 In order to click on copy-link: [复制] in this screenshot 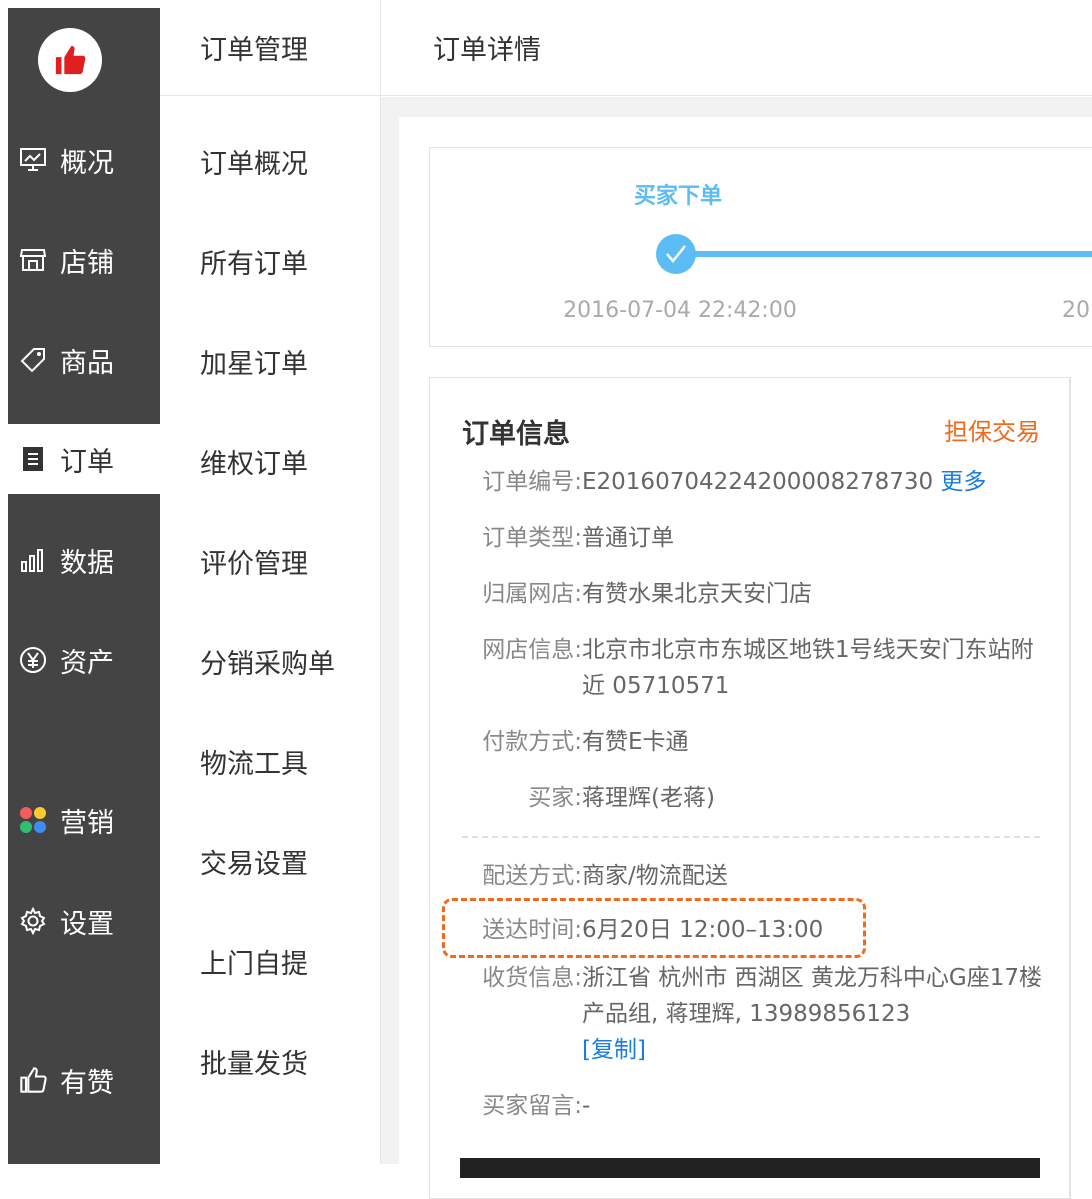, I will do `click(614, 1050)`.